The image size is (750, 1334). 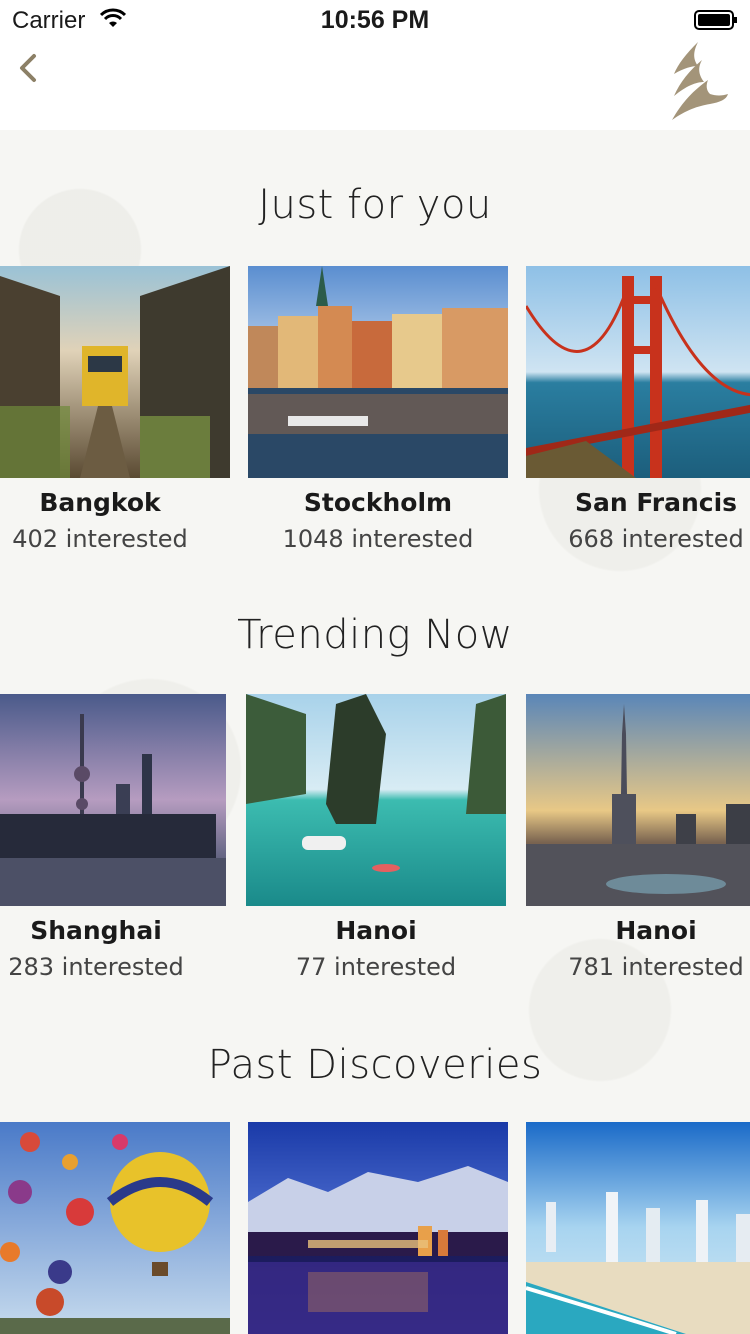 What do you see at coordinates (376, 967) in the screenshot?
I see `interested-count: 77 interested` at bounding box center [376, 967].